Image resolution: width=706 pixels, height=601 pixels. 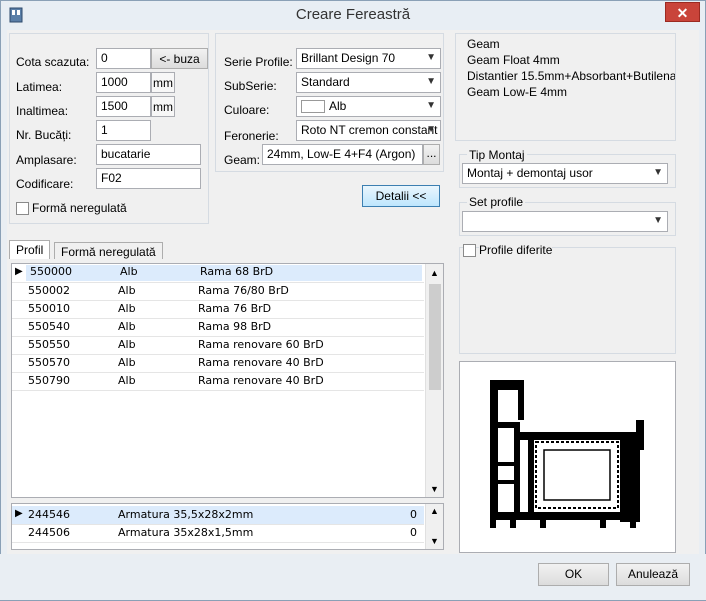 I want to click on geam-line-1: Geam Float 4mm, so click(x=513, y=60).